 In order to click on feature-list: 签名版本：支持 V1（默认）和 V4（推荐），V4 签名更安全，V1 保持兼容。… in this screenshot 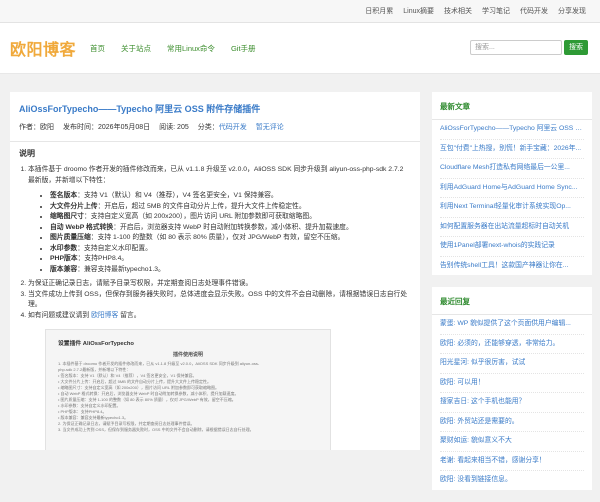, I will do `click(219, 233)`.